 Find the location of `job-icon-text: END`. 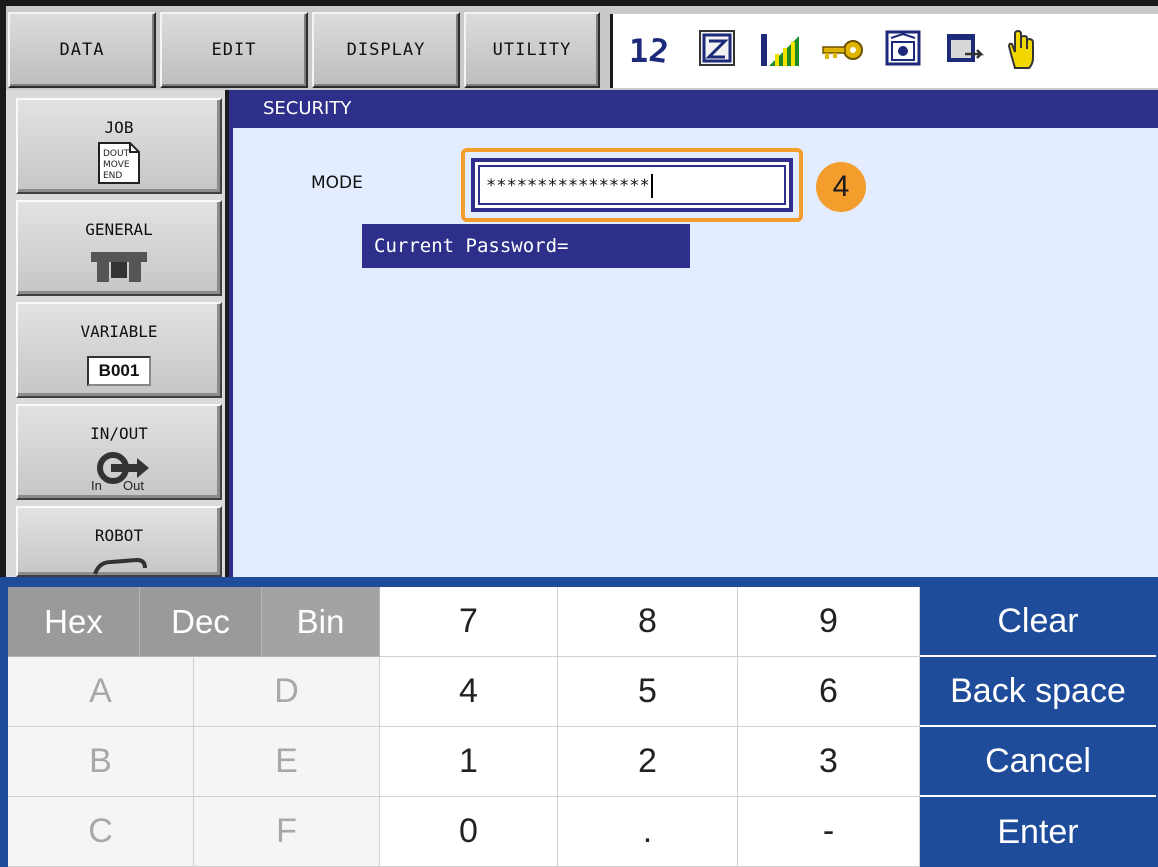

job-icon-text: END is located at coordinates (112, 176).